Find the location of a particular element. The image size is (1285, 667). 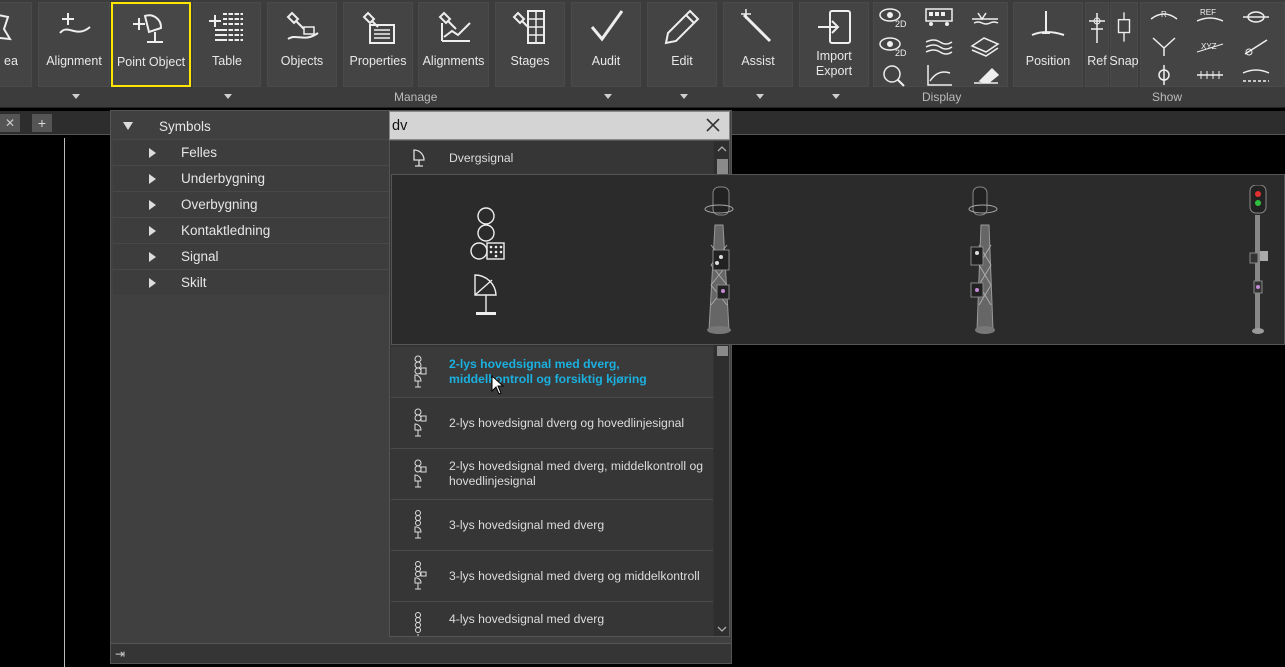

group-label-display: Display is located at coordinates (942, 97).